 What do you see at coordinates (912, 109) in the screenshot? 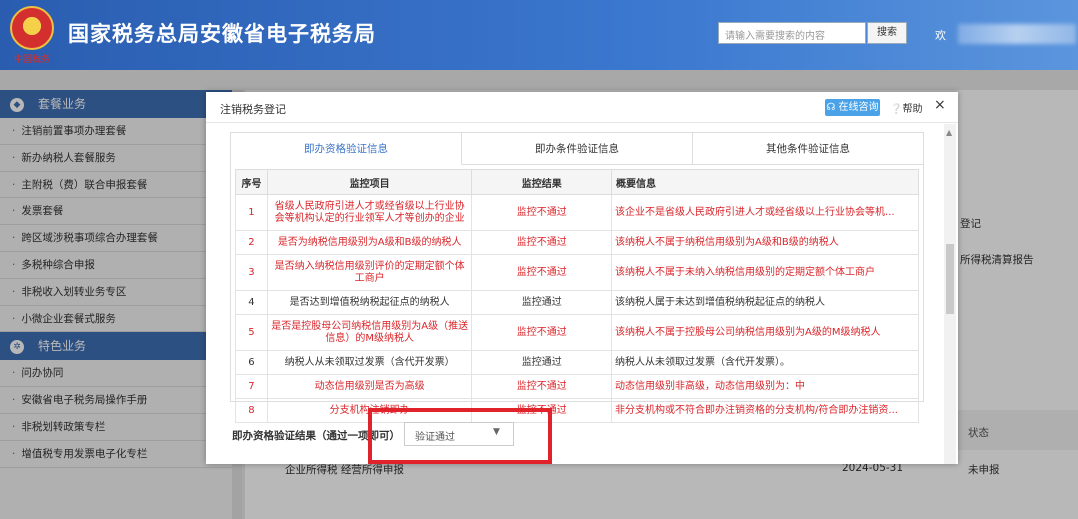
I see `help-label: 帮助` at bounding box center [912, 109].